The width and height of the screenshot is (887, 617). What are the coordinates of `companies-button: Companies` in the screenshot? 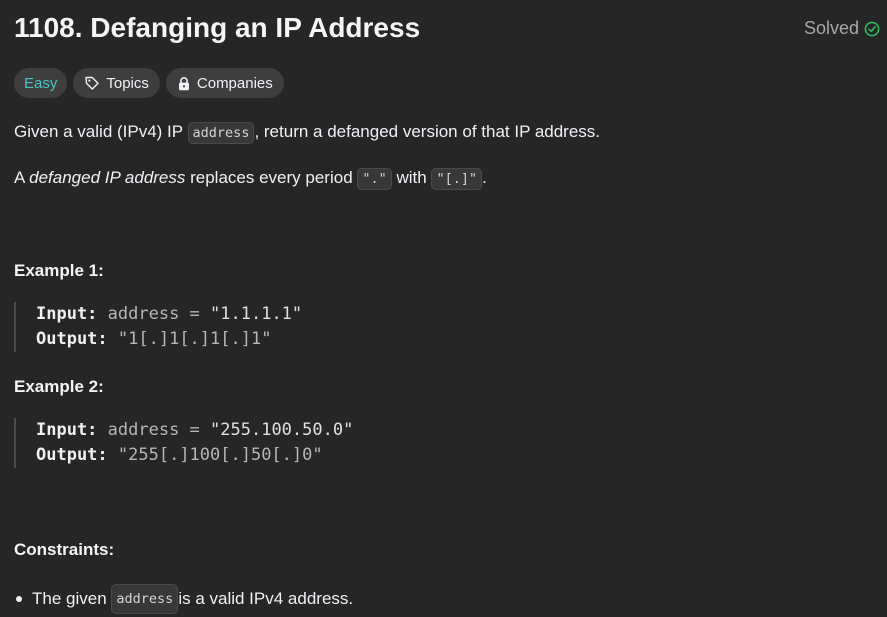 It's located at (224, 83).